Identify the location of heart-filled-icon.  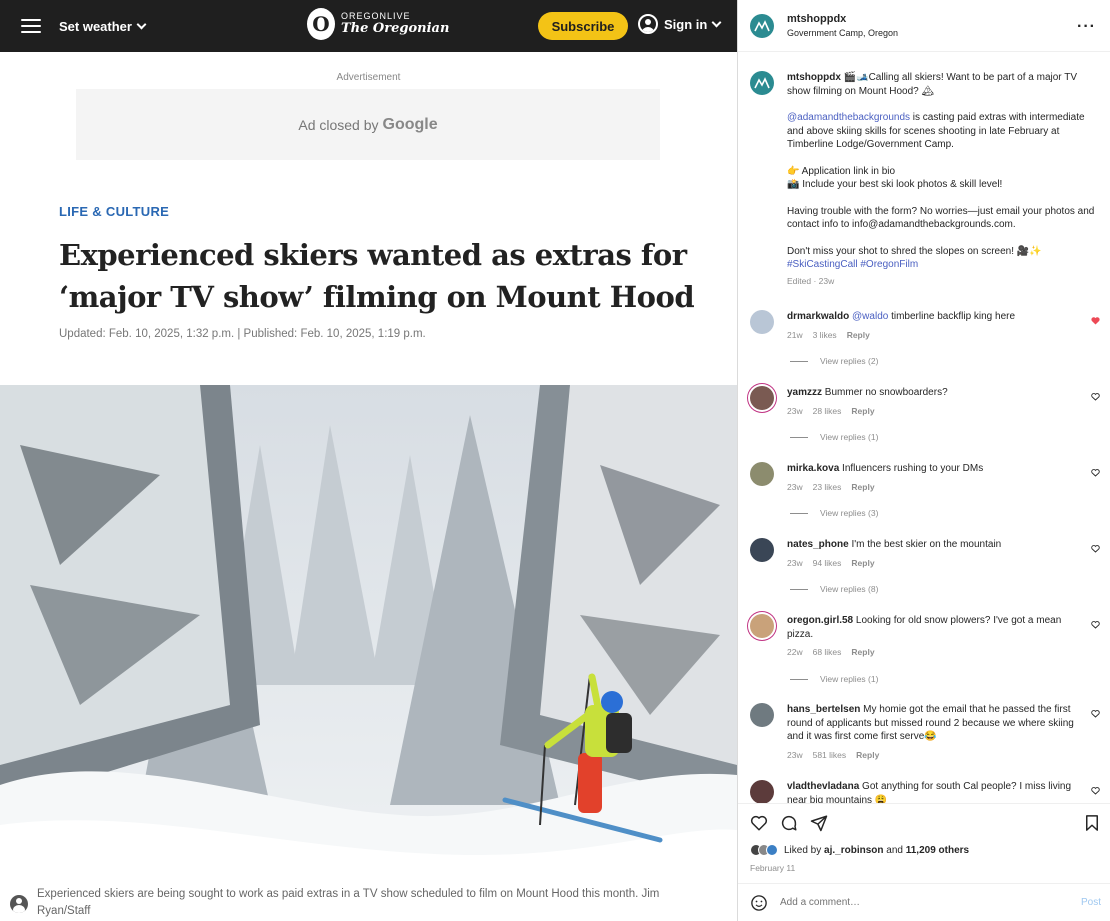
(1095, 320).